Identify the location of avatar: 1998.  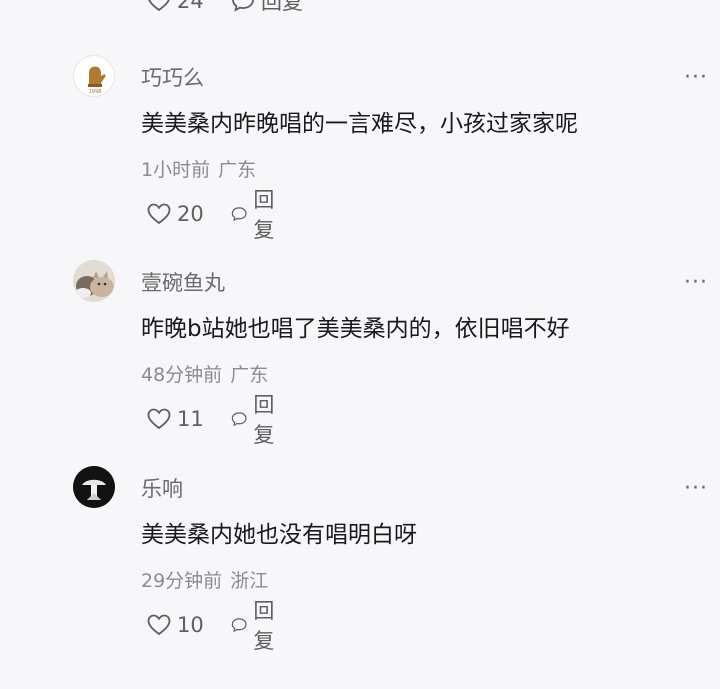
(94, 76).